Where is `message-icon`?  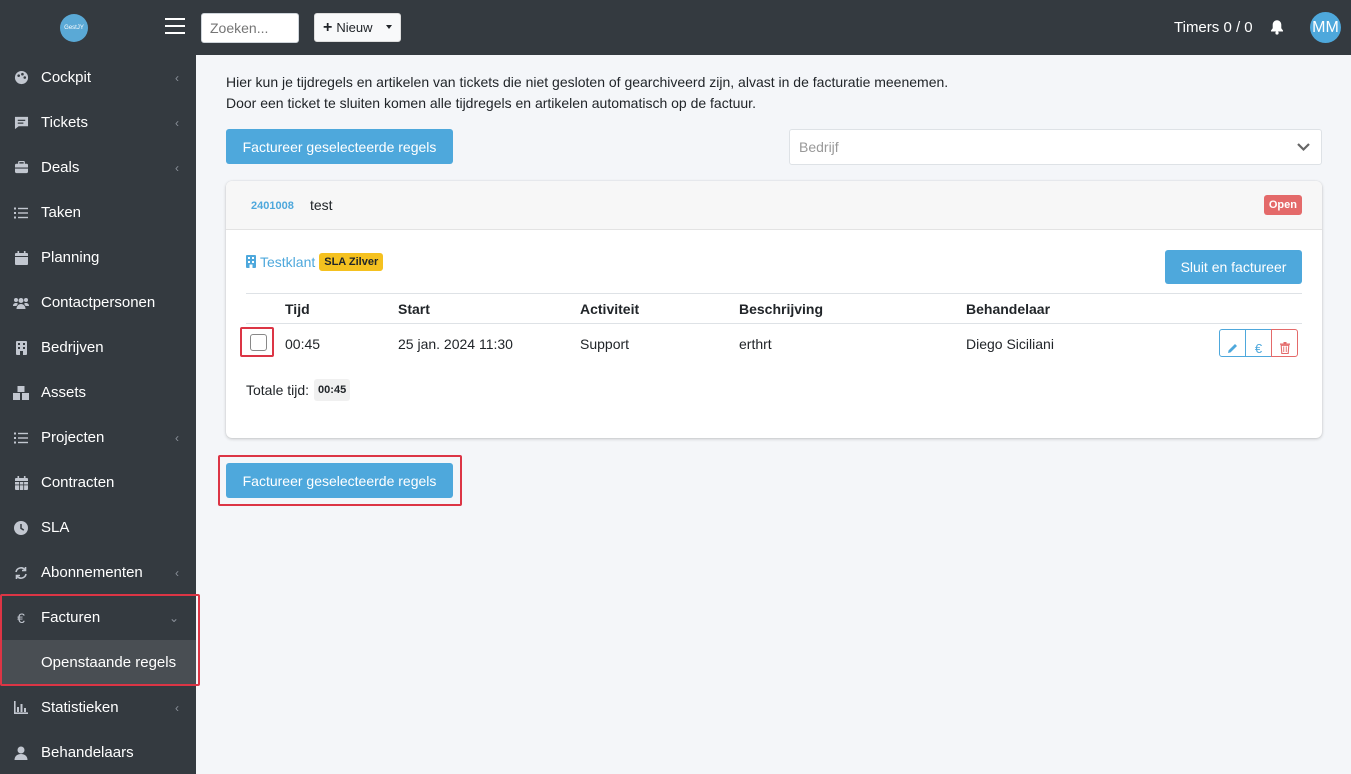 message-icon is located at coordinates (21, 123).